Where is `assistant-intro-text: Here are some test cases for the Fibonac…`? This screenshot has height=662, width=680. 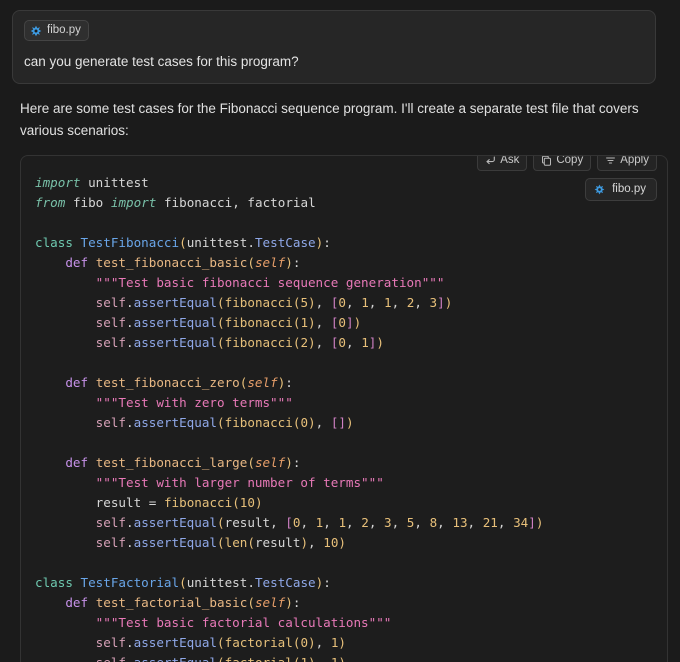
assistant-intro-text: Here are some test cases for the Fibonac… is located at coordinates (329, 119).